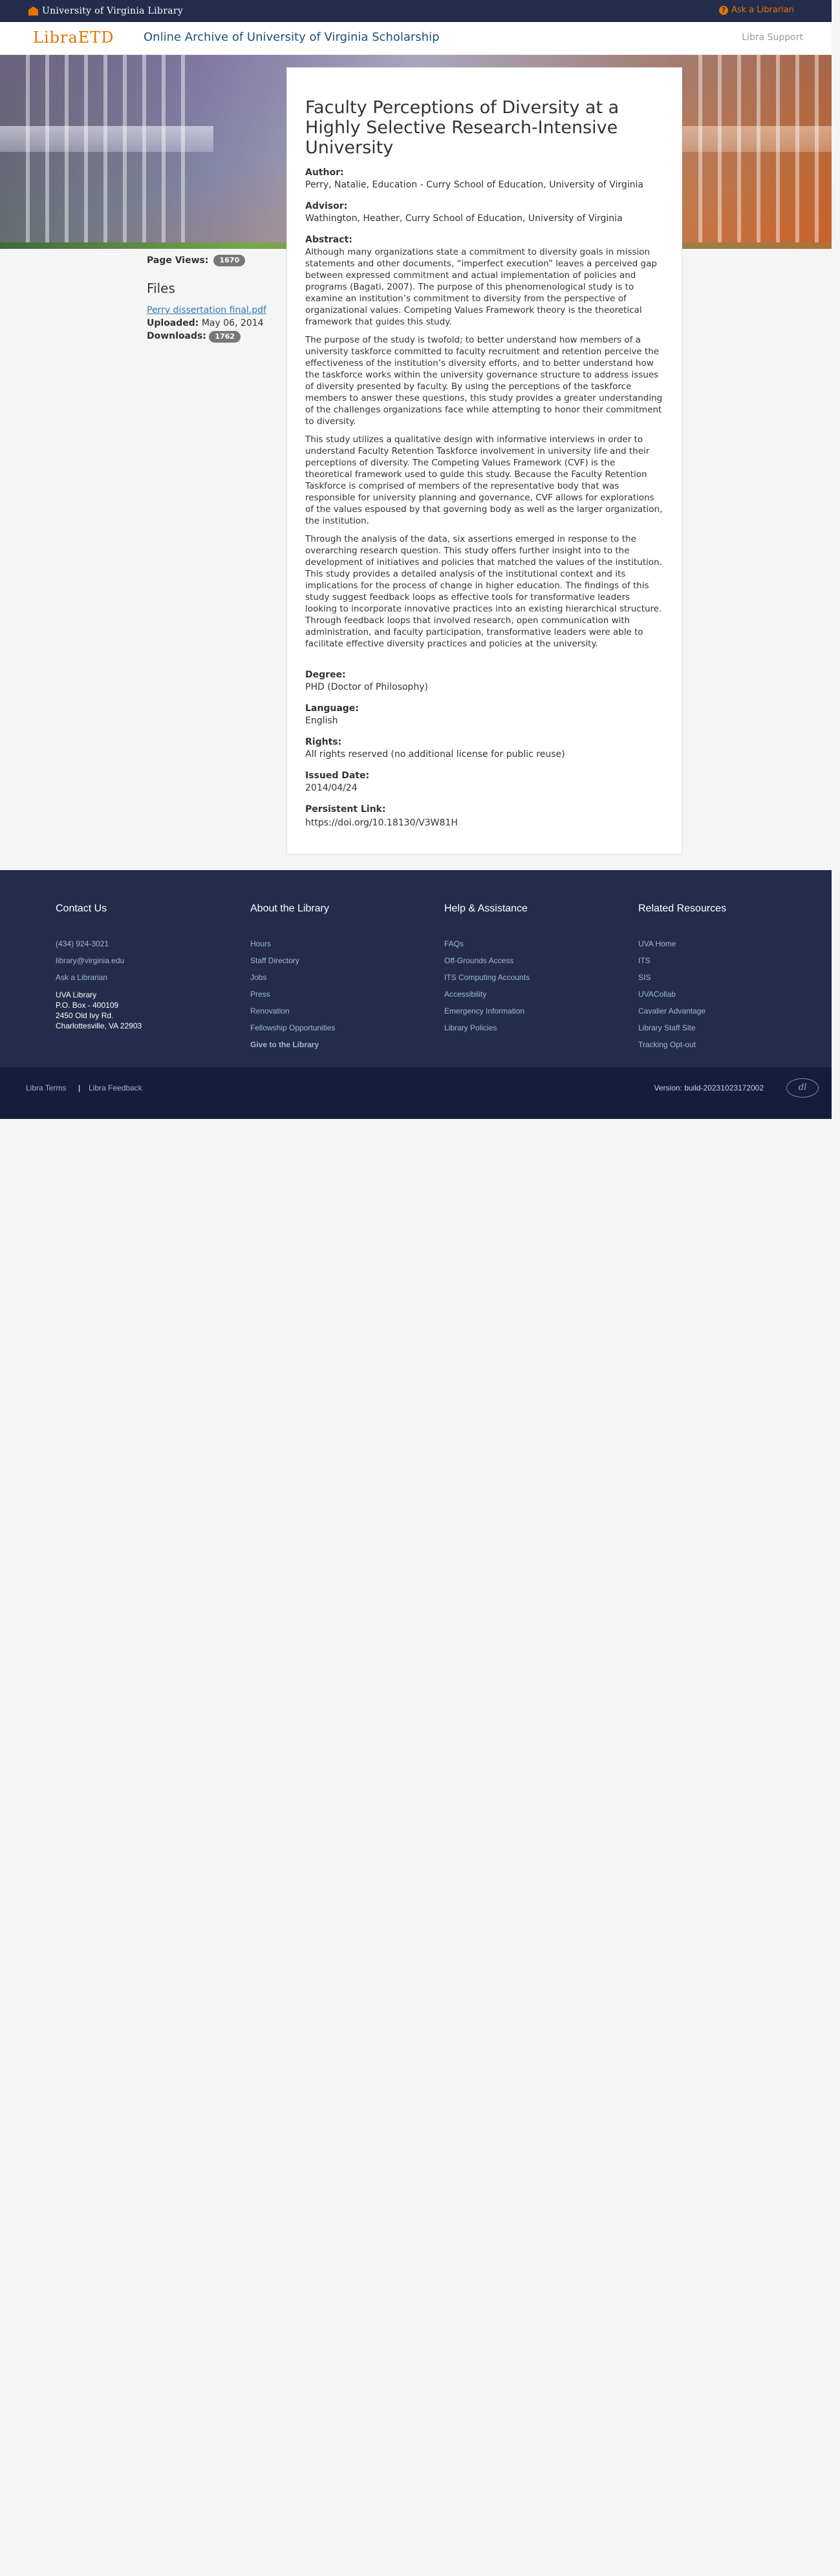  I want to click on rights-label: Rights:, so click(323, 742).